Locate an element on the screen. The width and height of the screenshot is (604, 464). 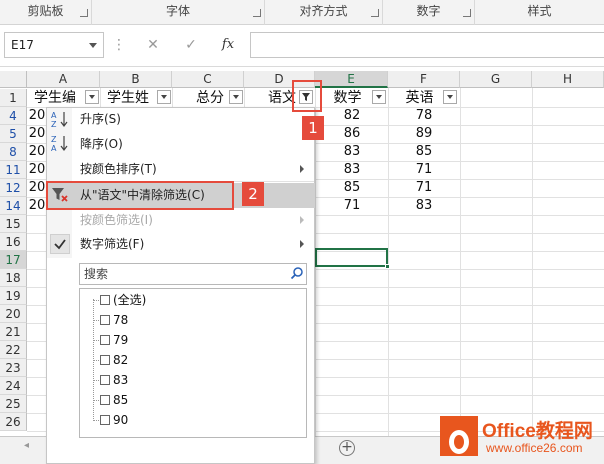
fill-handle is located at coordinates (387, 266).